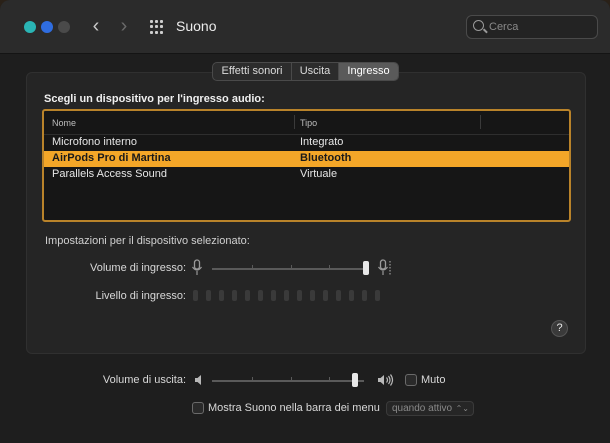  What do you see at coordinates (157, 27) in the screenshot?
I see `grid-icon` at bounding box center [157, 27].